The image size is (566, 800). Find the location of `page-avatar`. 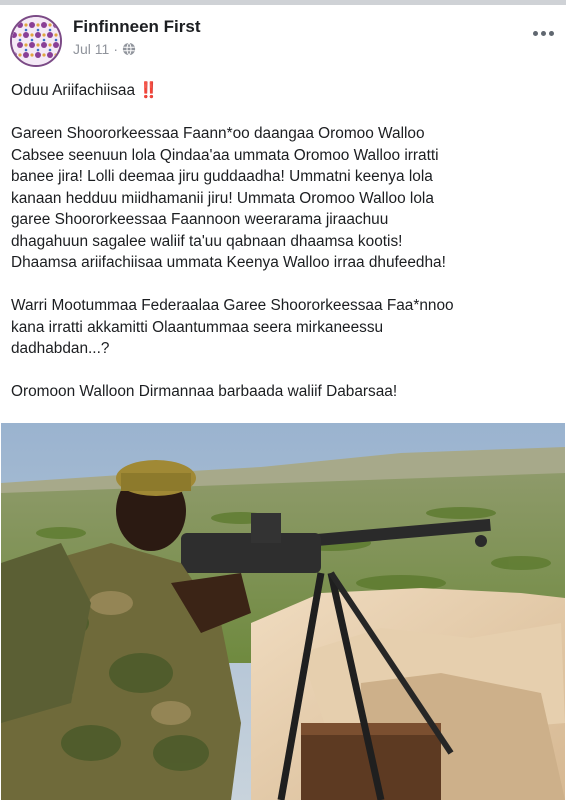

page-avatar is located at coordinates (36, 41).